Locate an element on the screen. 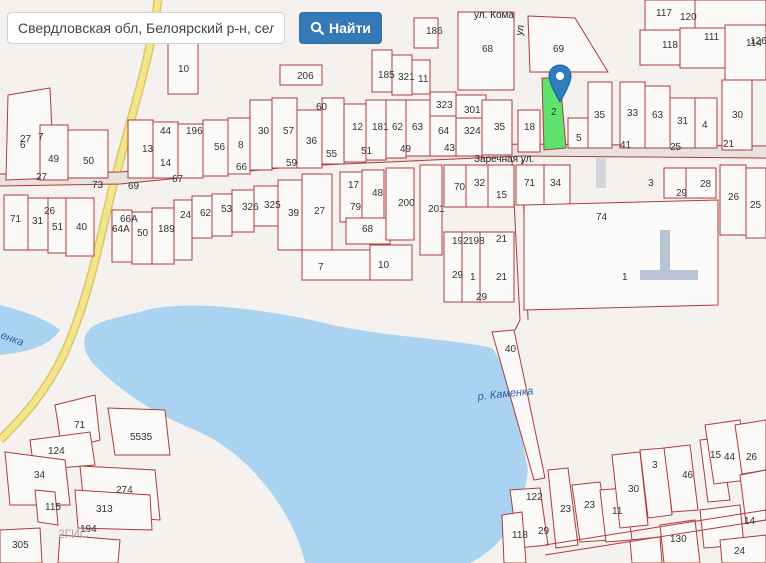 The height and width of the screenshot is (563, 766). parcel-label: 118 is located at coordinates (520, 535).